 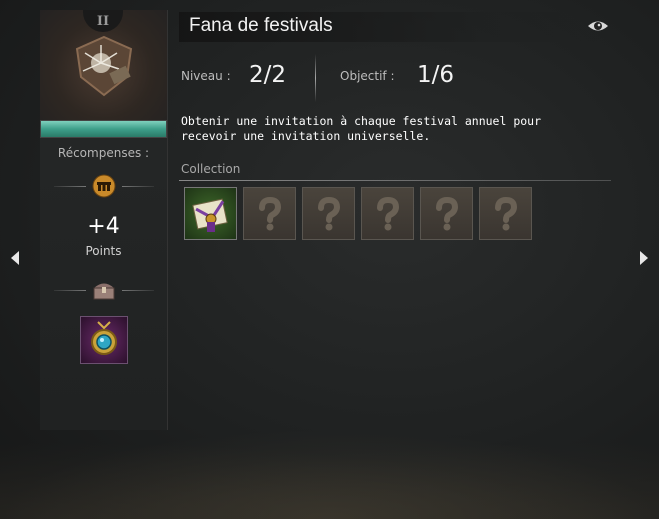 I want to click on amulet-icon, so click(x=104, y=338).